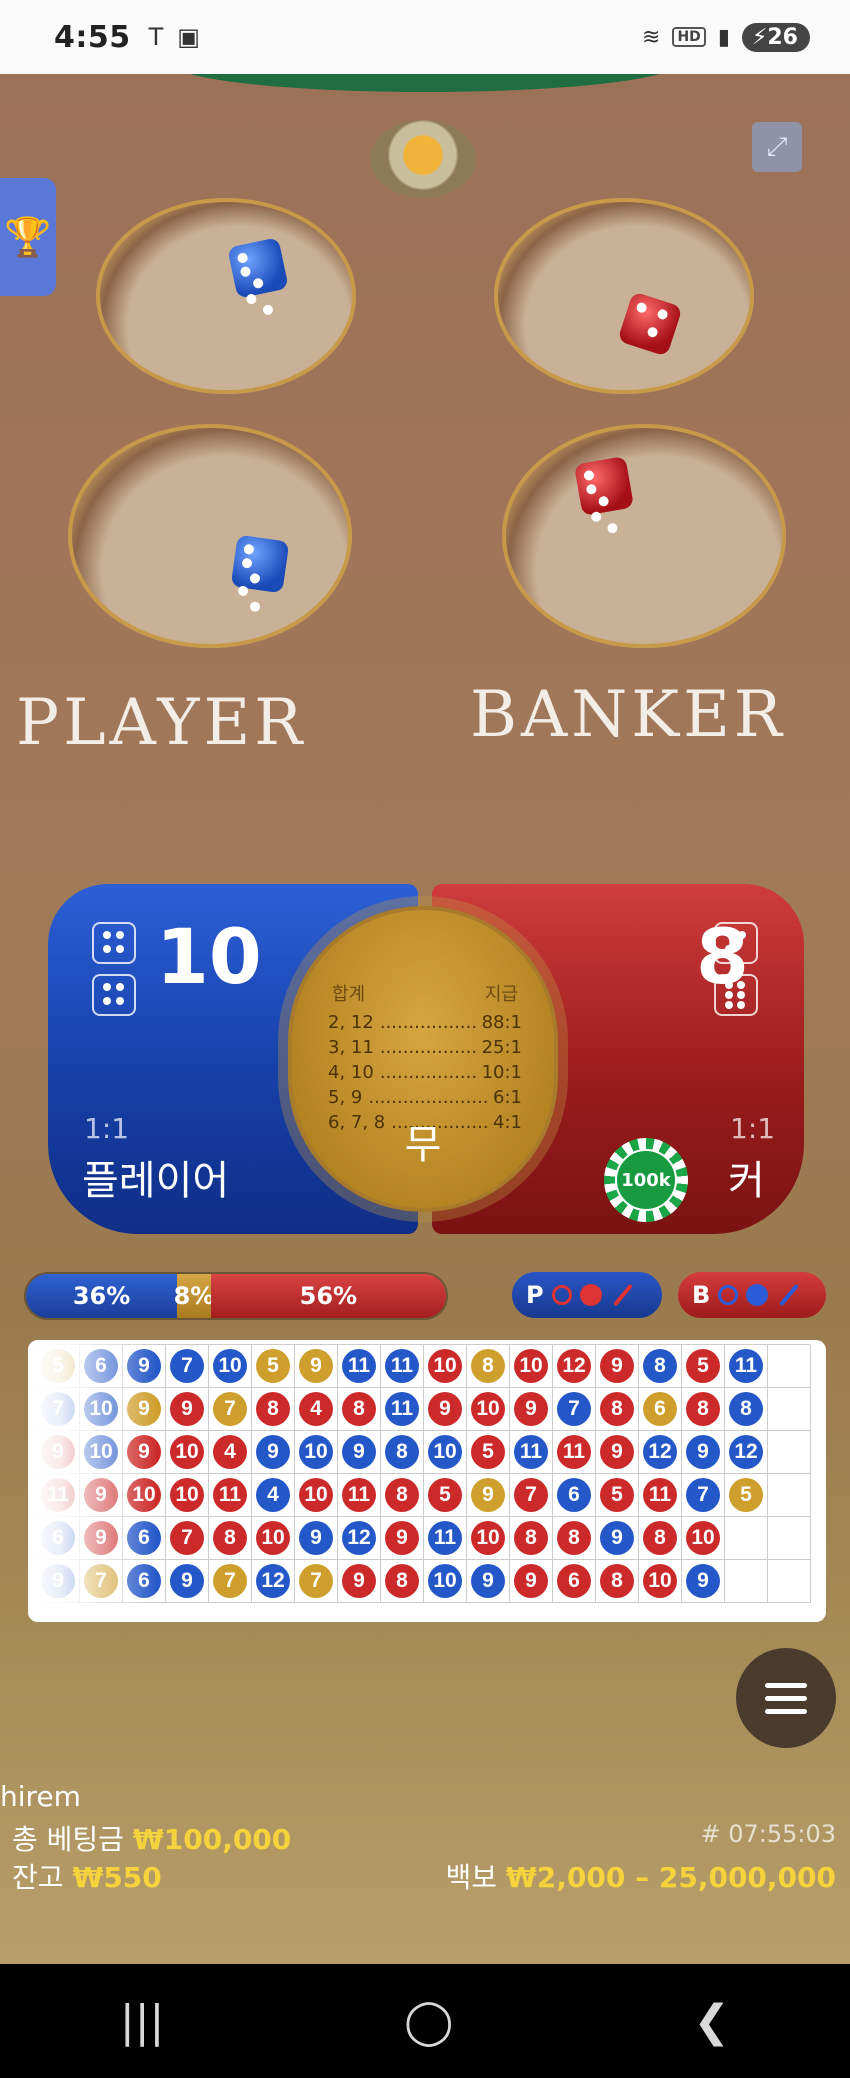 The image size is (850, 2078). What do you see at coordinates (646, 1180) in the screenshot?
I see `bet-chip: 100k` at bounding box center [646, 1180].